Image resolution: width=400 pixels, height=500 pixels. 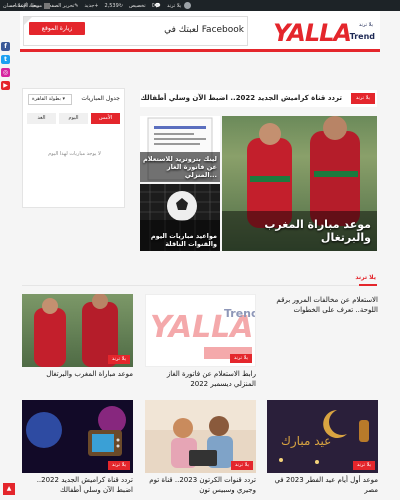 What do you see at coordinates (105, 118) in the screenshot?
I see `tab-yesterday: الأمس` at bounding box center [105, 118].